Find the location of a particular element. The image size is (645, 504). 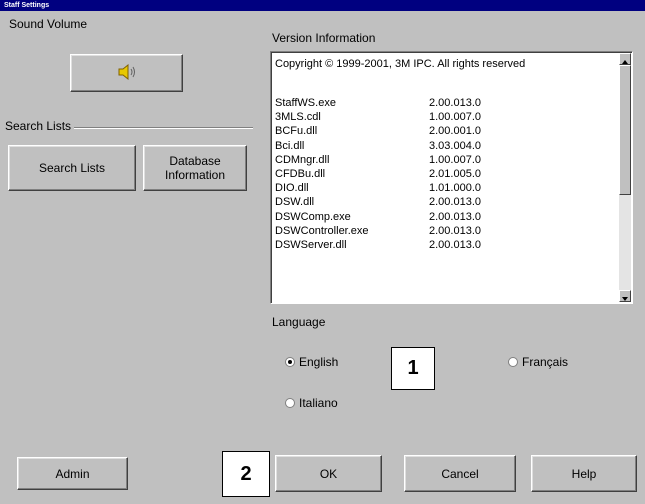

cancel-button: Cancel is located at coordinates (460, 473).